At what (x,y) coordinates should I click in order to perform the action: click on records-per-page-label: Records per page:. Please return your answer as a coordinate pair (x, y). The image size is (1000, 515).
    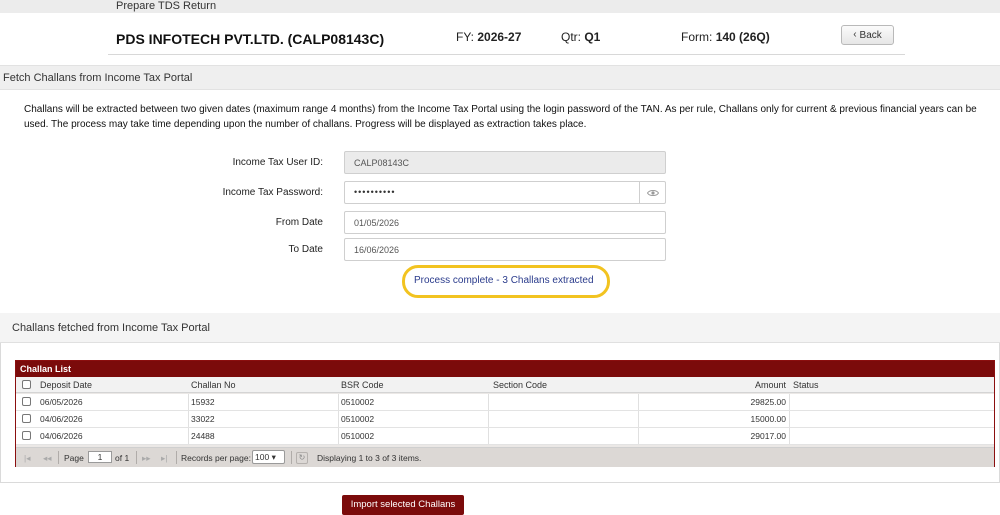
    Looking at the image, I should click on (216, 458).